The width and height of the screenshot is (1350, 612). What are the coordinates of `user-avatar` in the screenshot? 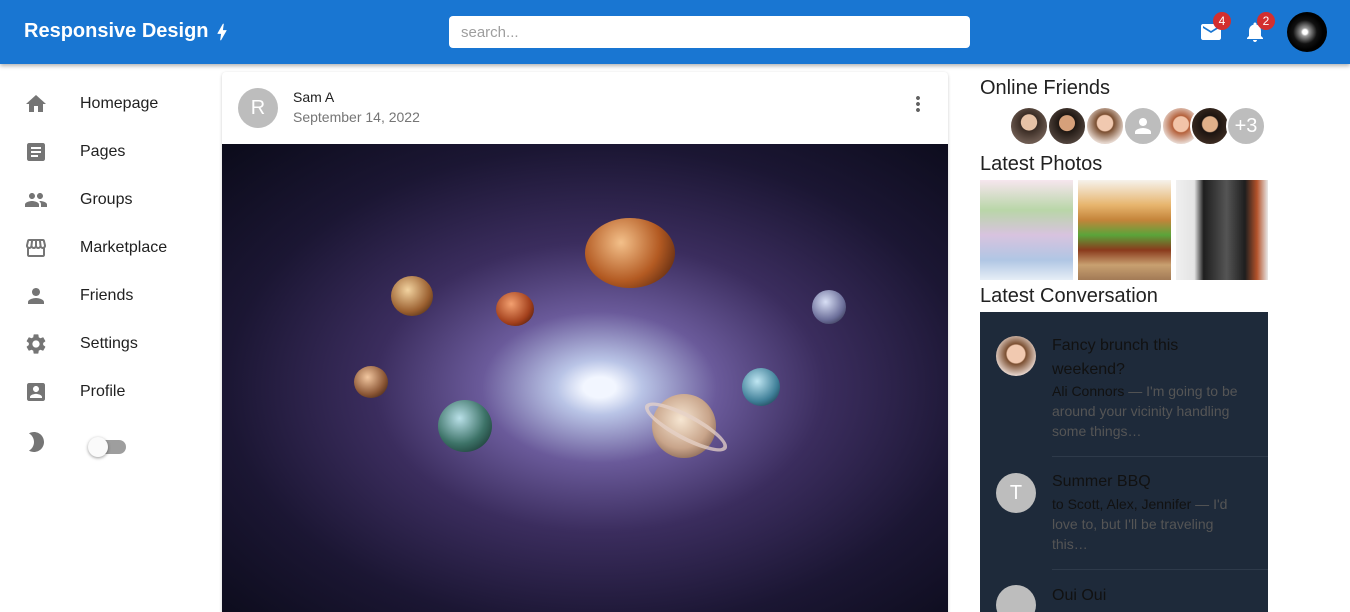 It's located at (1307, 32).